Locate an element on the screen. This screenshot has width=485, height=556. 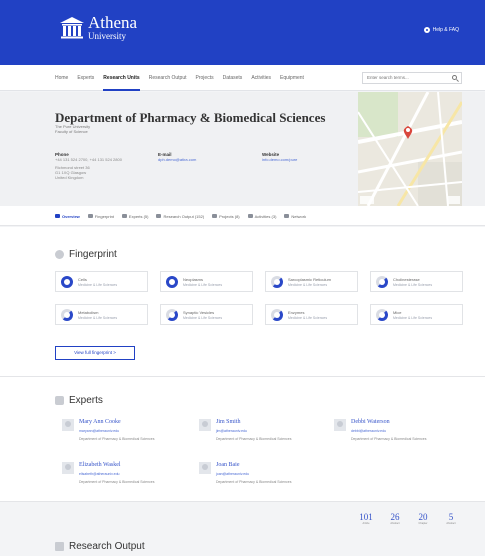
top-header: Athena University Help & FAQ is located at coordinates (242, 32).